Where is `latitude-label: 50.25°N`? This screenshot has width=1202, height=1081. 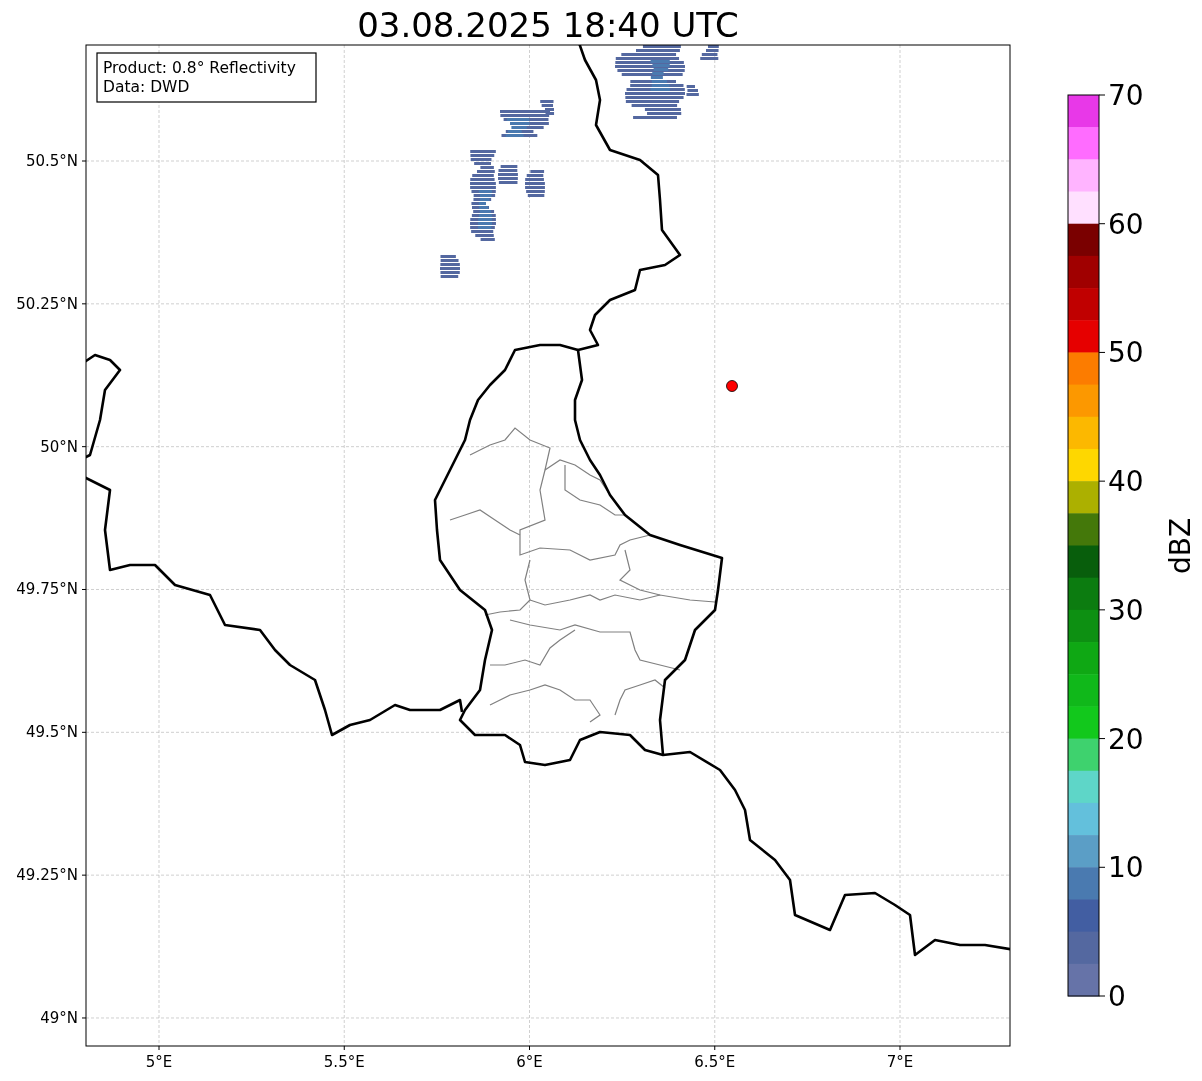 latitude-label: 50.25°N is located at coordinates (47, 303).